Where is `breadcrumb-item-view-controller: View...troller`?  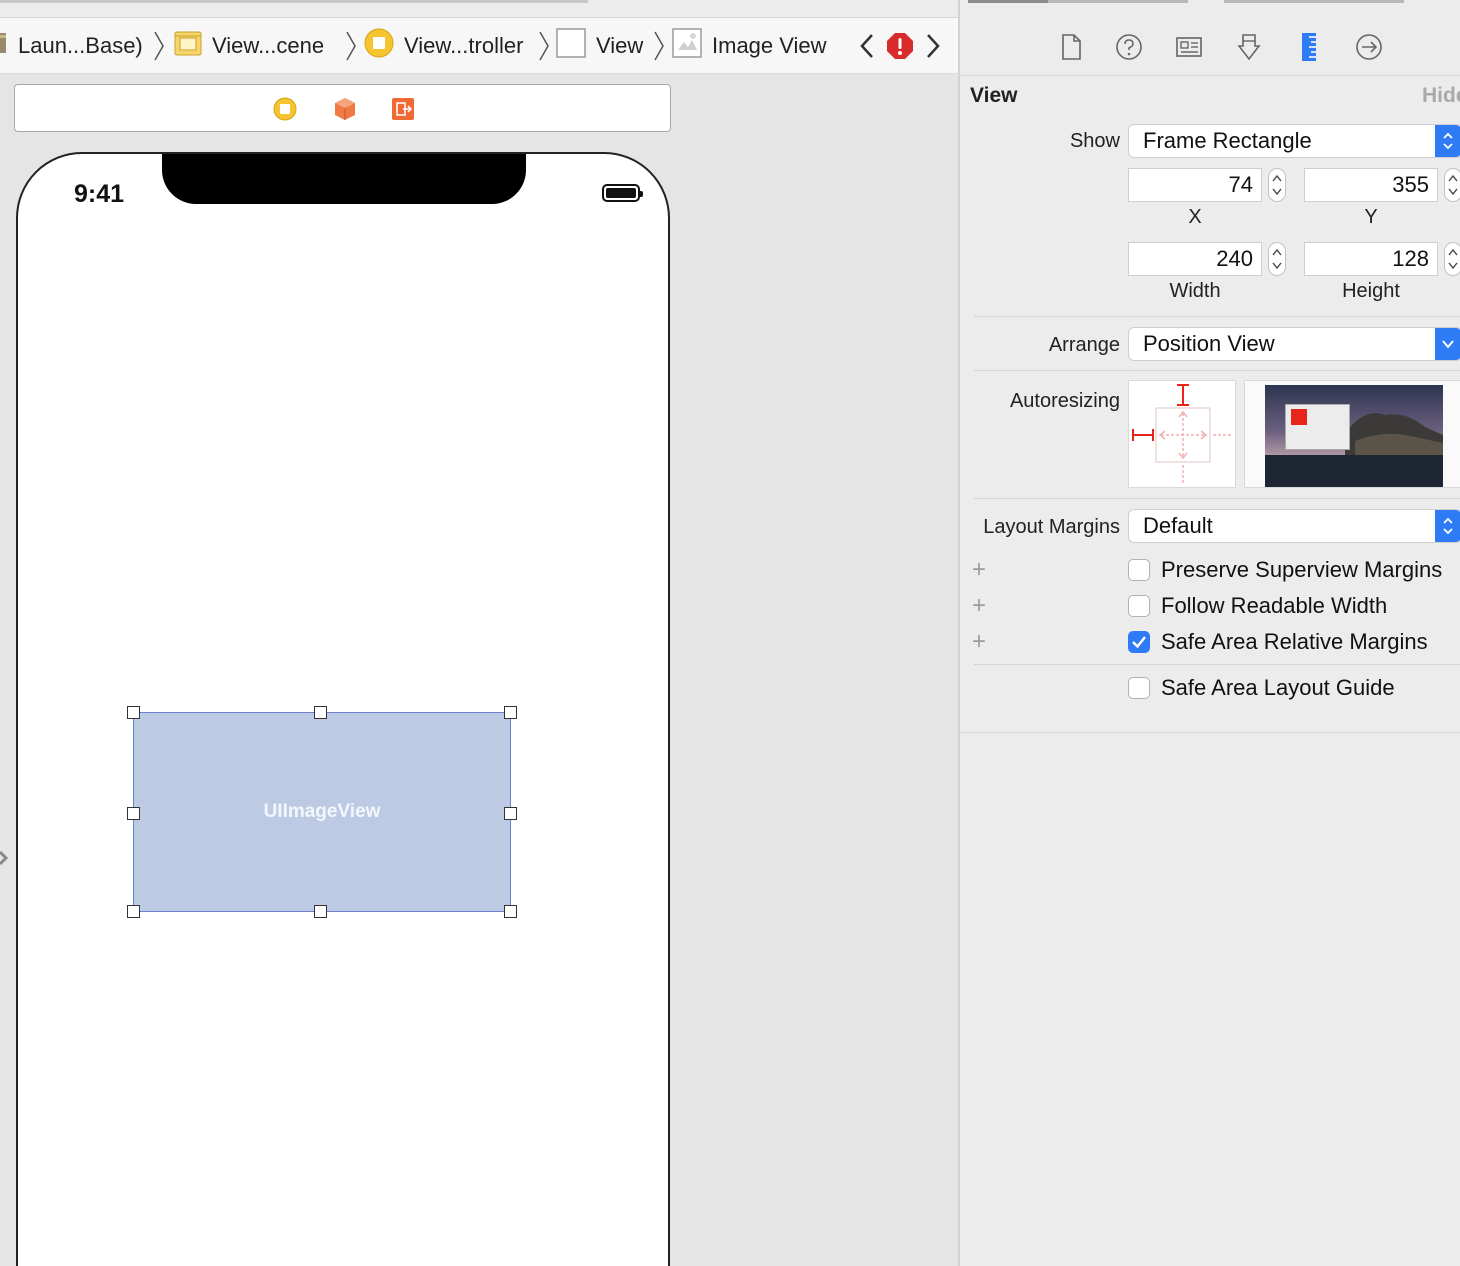
breadcrumb-item-view-controller: View...troller is located at coordinates (443, 46).